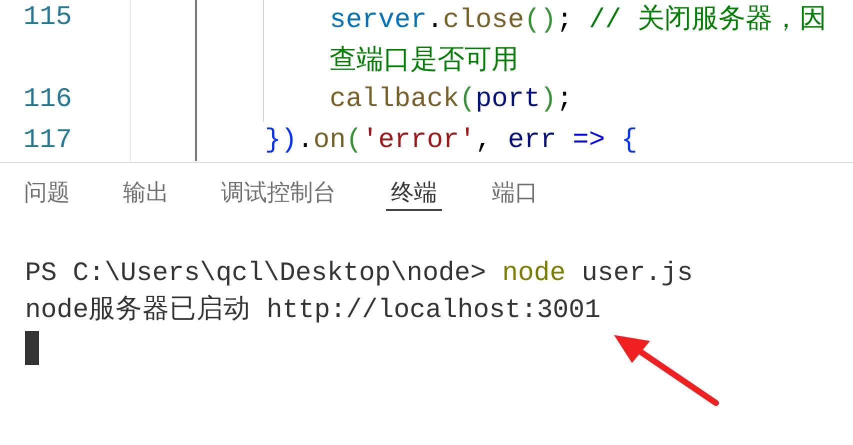 This screenshot has width=853, height=445. Describe the element at coordinates (47, 17) in the screenshot. I see `line-number: 115` at that location.